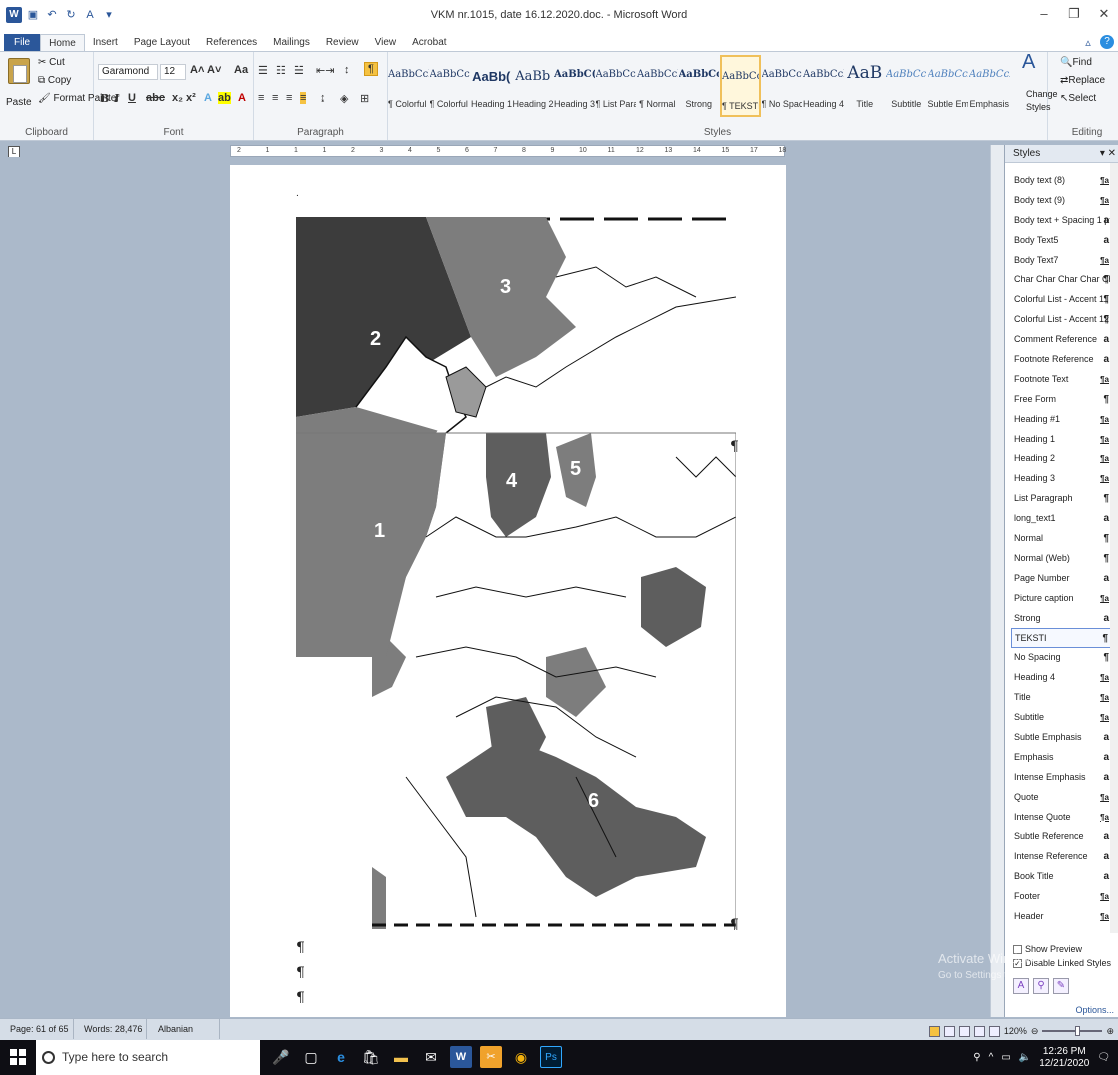 The image size is (1118, 1075). I want to click on style-list-item: Body Text5 a, so click(1061, 241).